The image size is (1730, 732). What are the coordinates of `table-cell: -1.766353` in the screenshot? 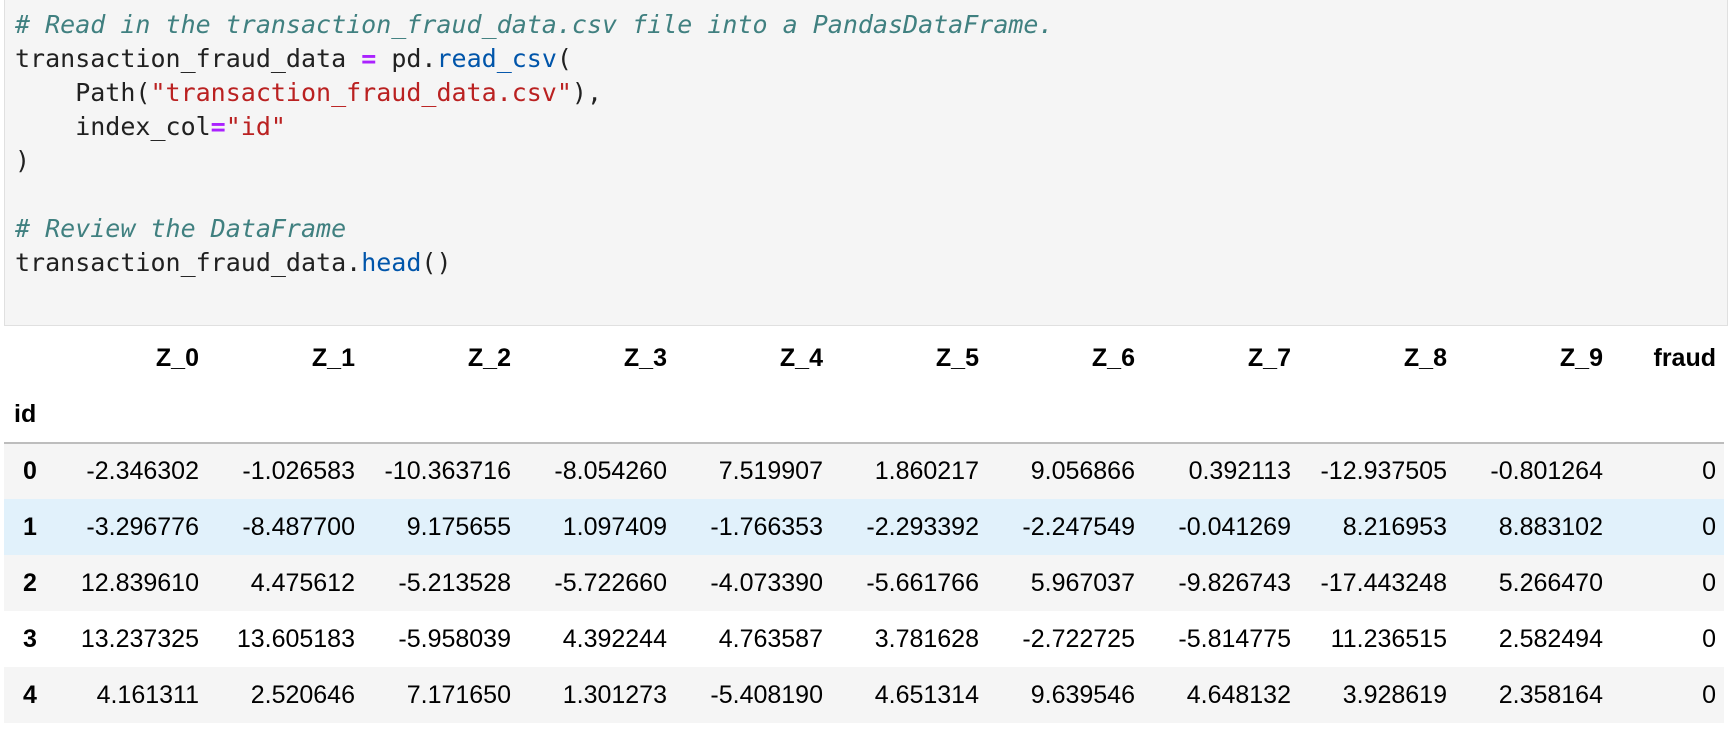 It's located at (766, 526).